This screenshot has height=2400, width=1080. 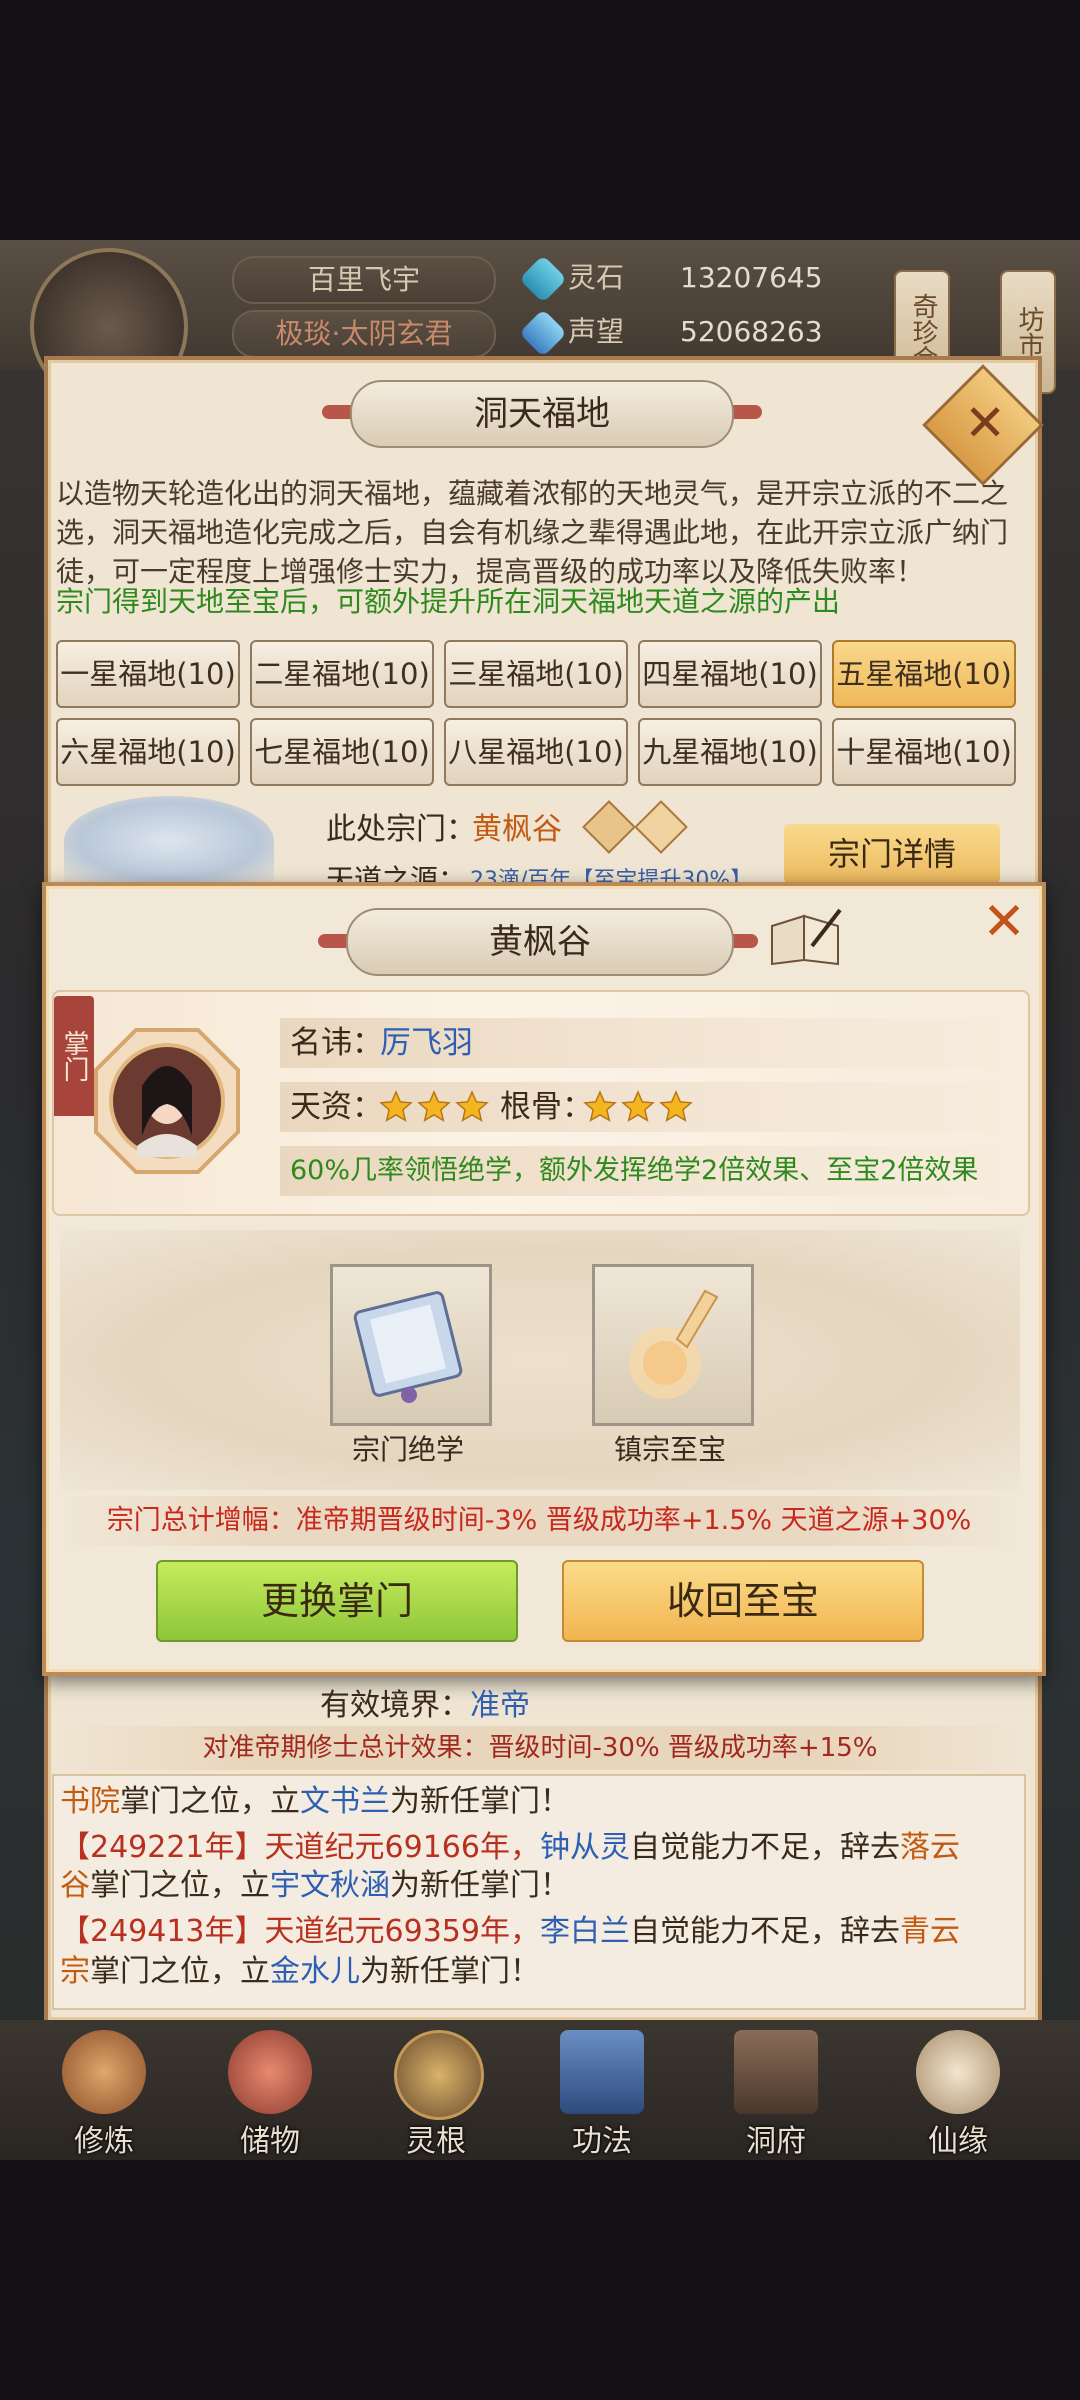 What do you see at coordinates (602, 2072) in the screenshot?
I see `skills-book-icon` at bounding box center [602, 2072].